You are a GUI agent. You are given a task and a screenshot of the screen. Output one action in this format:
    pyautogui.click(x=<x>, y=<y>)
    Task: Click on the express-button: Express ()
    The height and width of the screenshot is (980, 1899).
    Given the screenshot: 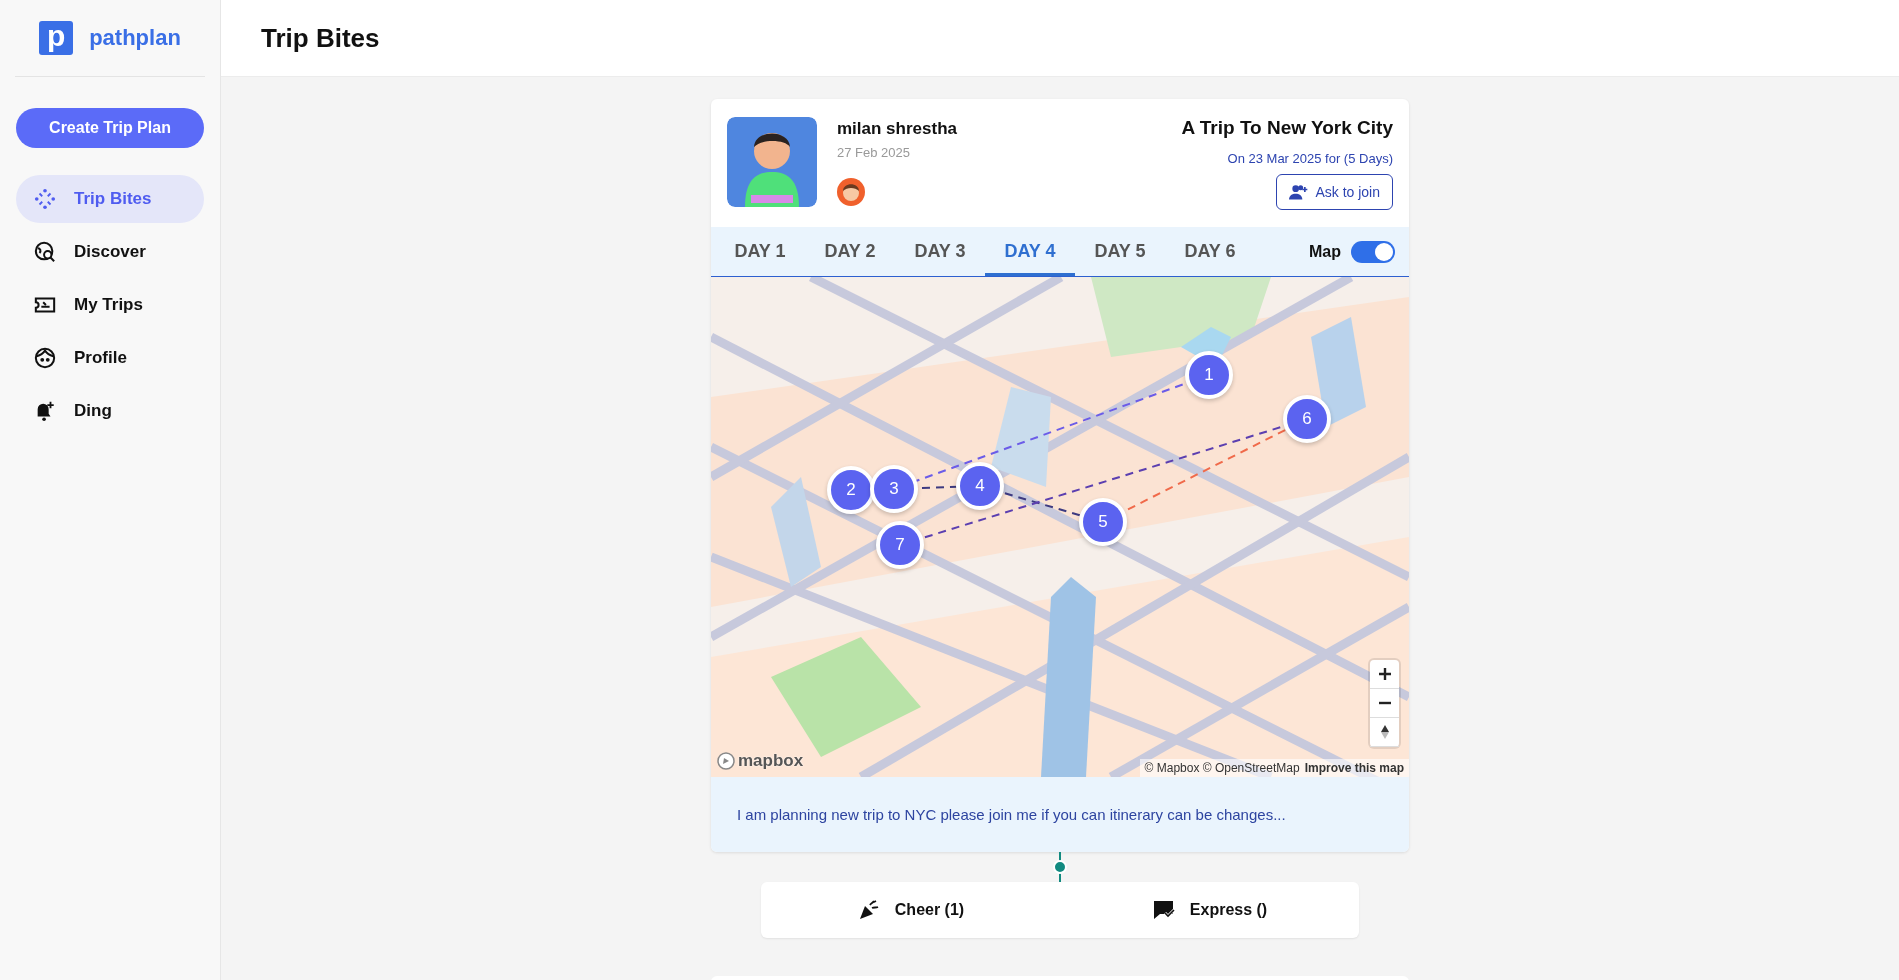 What is the action you would take?
    pyautogui.click(x=1209, y=910)
    